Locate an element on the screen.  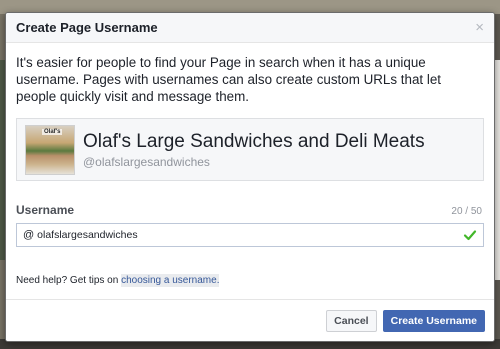
check-icon is located at coordinates (470, 235).